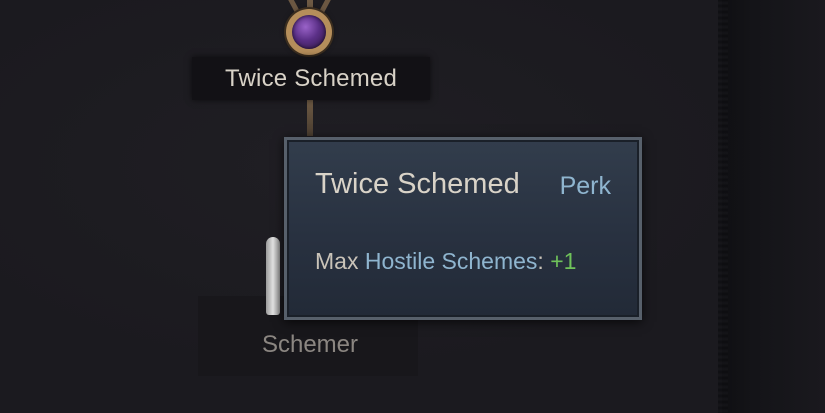  I want to click on effect-colon: :, so click(540, 261).